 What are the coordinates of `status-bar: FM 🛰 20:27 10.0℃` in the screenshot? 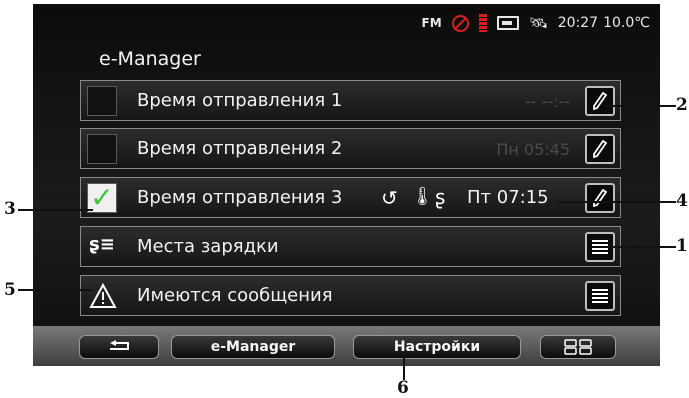 It's located at (536, 23).